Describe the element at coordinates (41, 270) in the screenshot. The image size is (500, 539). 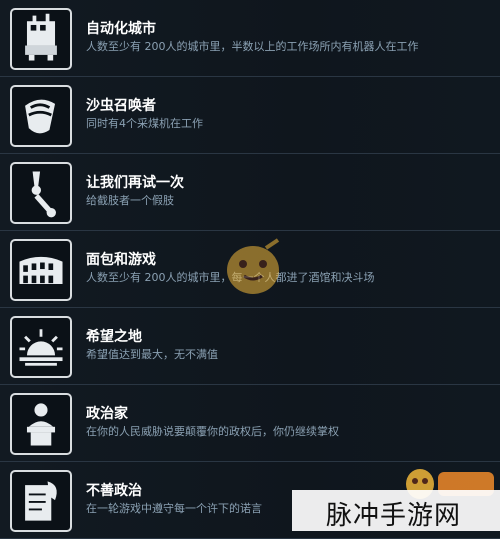
I see `colosseum-icon` at that location.